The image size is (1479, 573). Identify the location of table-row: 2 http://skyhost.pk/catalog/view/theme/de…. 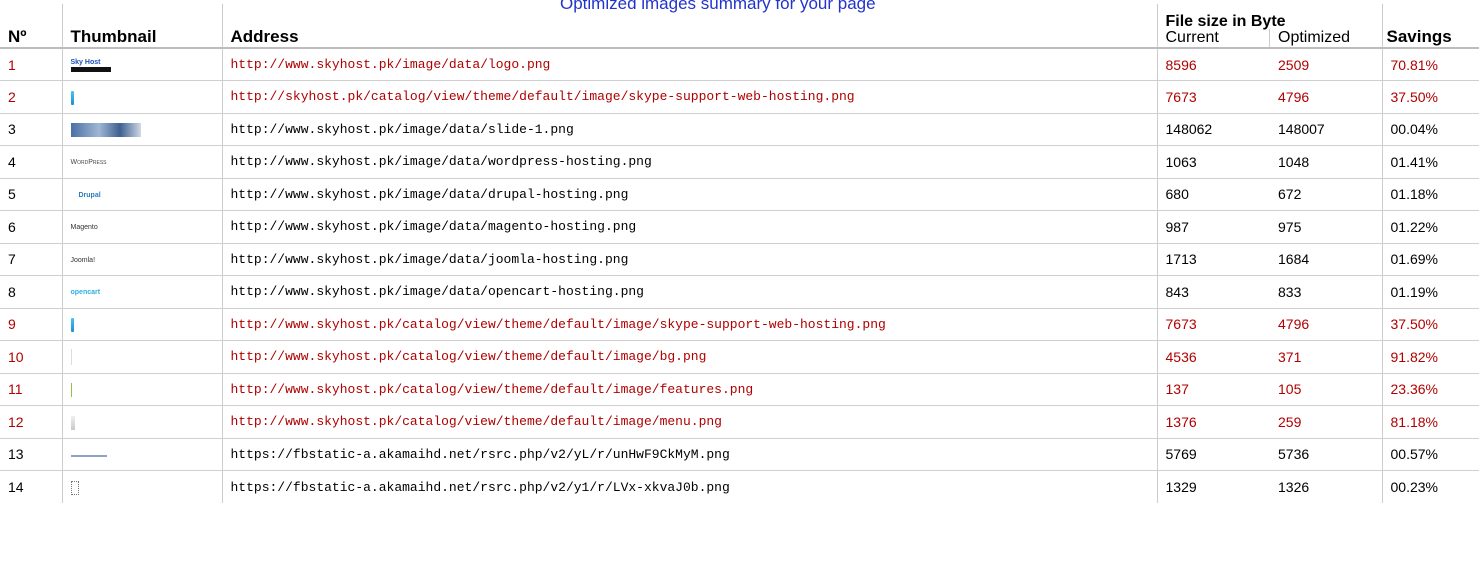
(739, 96).